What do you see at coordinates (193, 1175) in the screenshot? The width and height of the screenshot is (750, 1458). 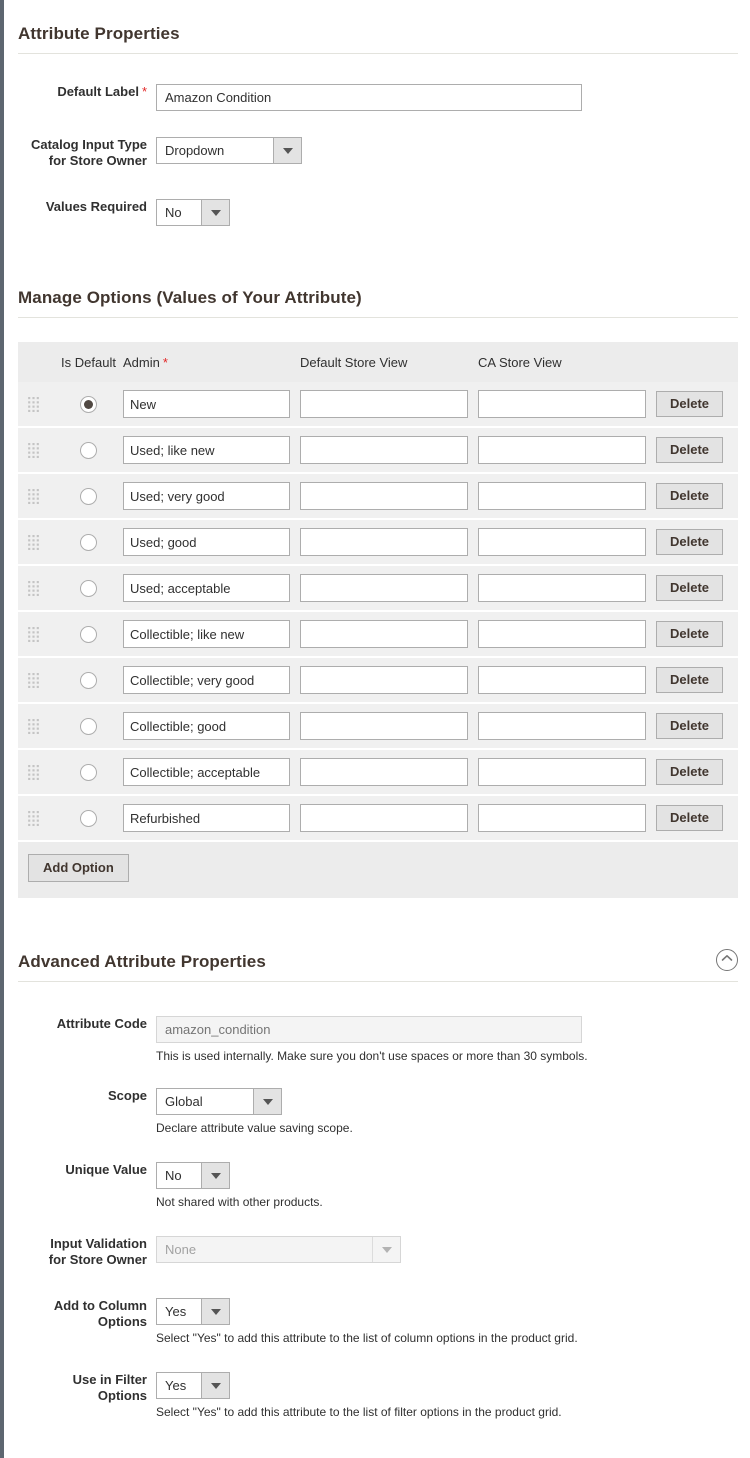 I see `unique-value-select: No` at bounding box center [193, 1175].